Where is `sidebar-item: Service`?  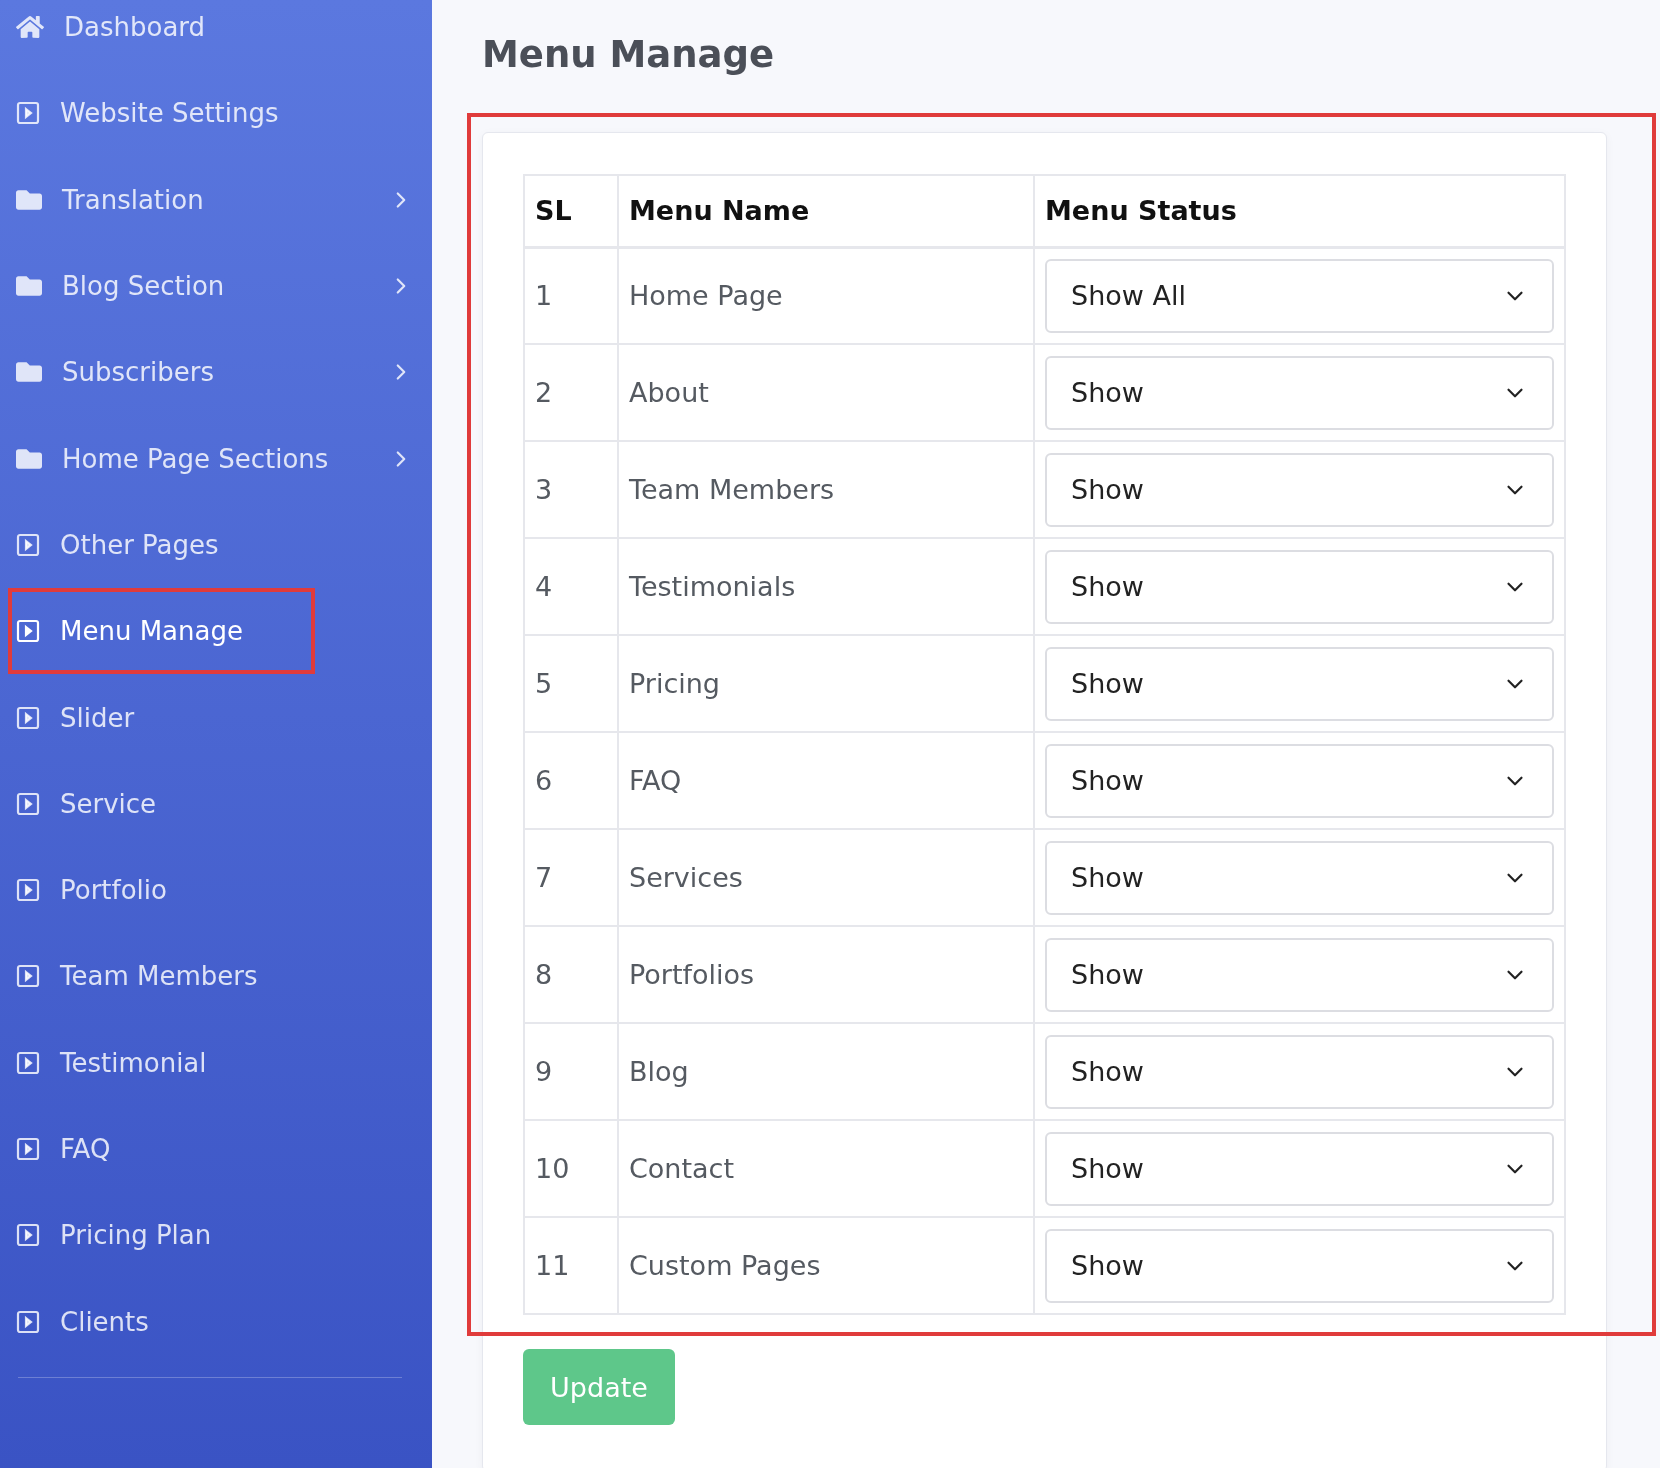 sidebar-item: Service is located at coordinates (216, 803).